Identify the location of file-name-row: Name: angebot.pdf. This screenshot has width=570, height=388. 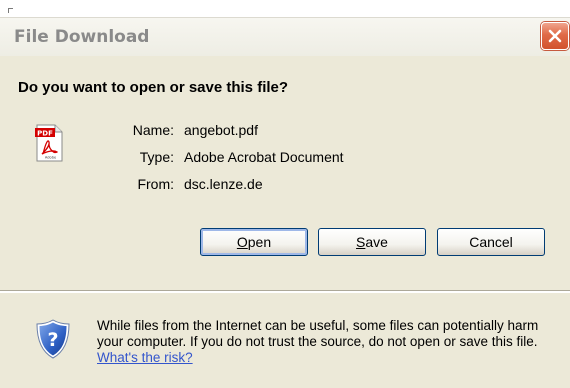
(200, 133).